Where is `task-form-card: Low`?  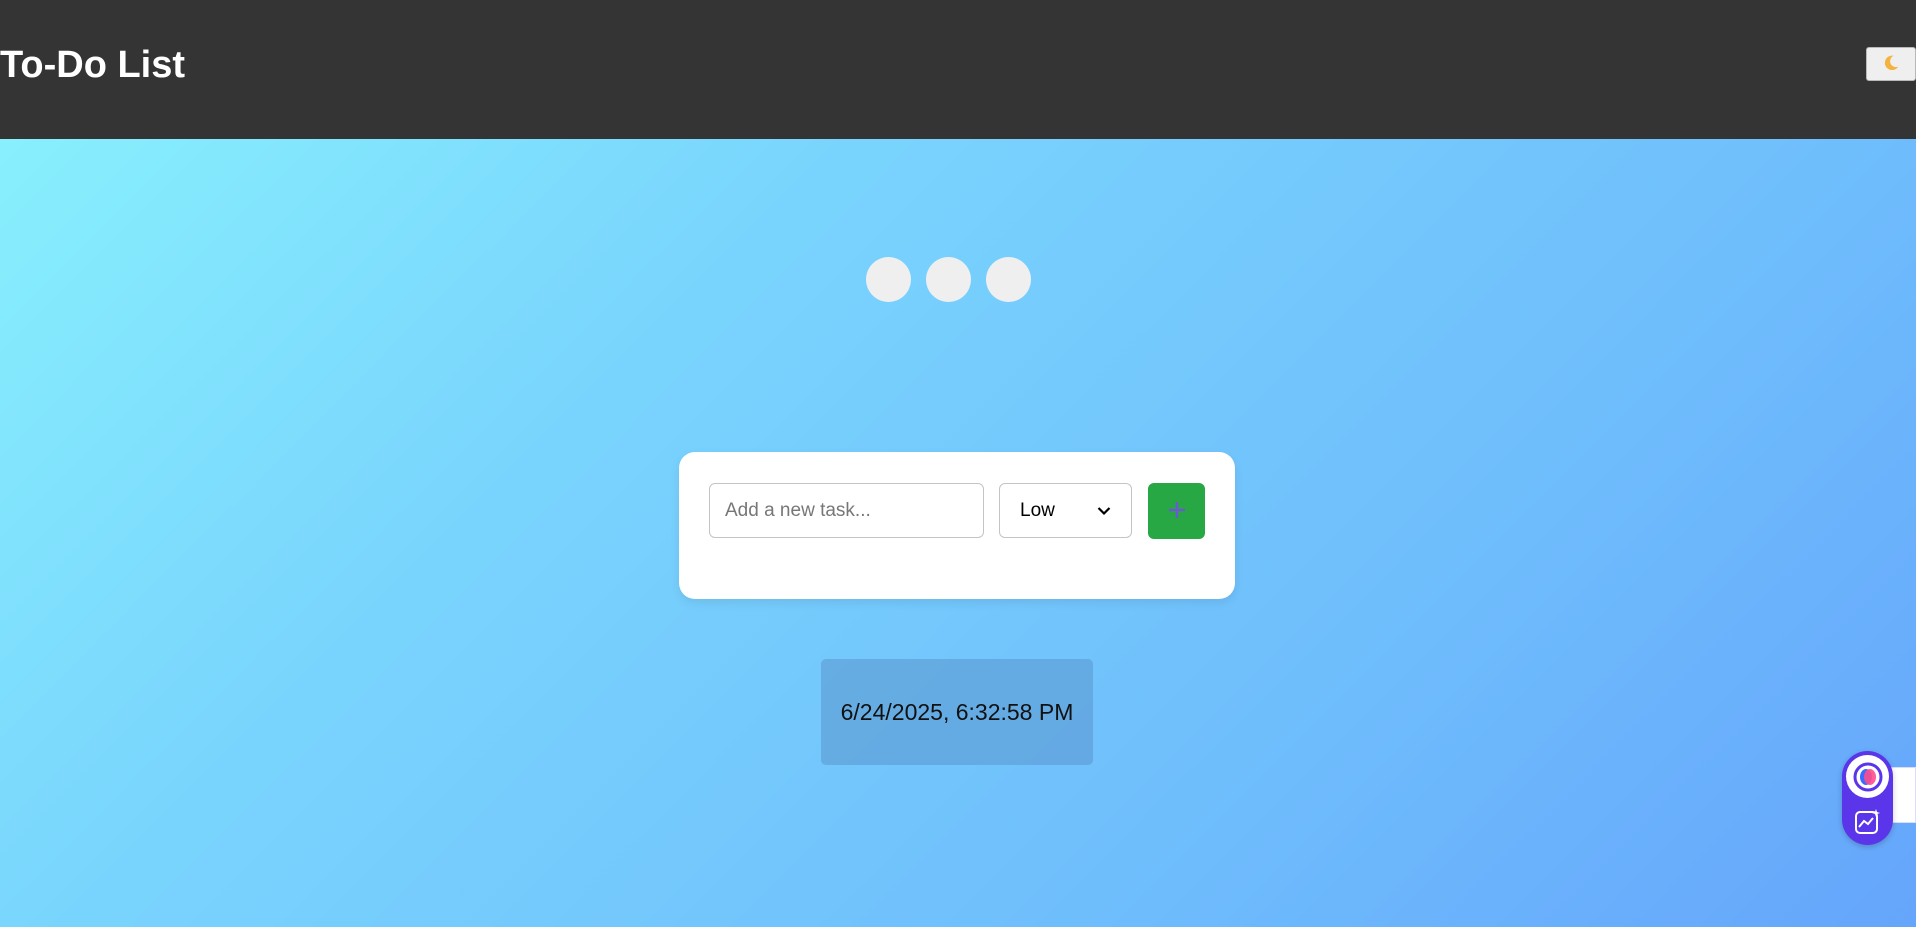
task-form-card: Low is located at coordinates (957, 525).